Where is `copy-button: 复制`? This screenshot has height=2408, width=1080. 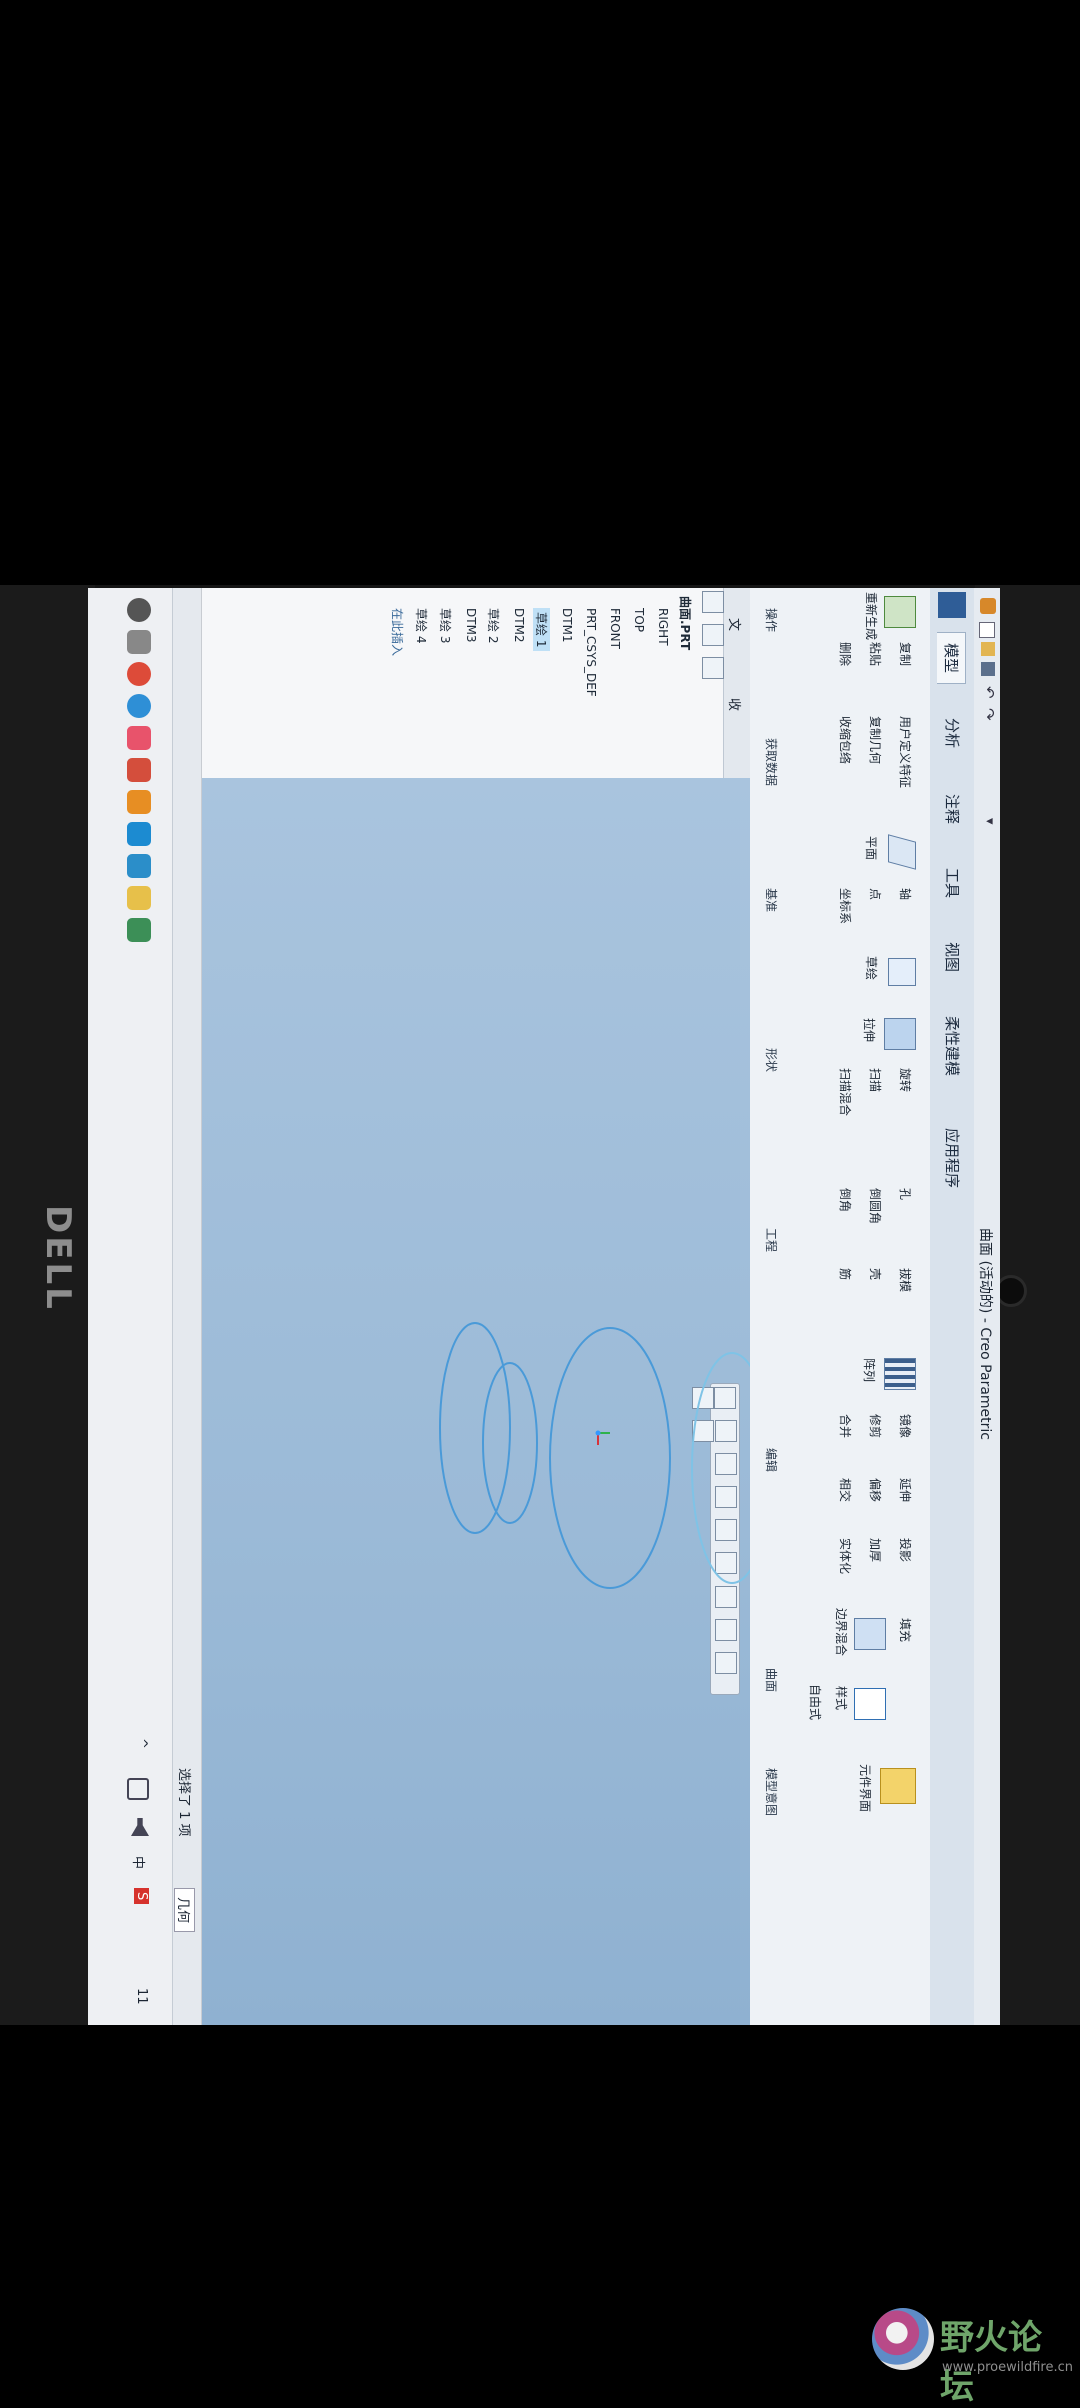
copy-button: 复制 is located at coordinates (905, 654).